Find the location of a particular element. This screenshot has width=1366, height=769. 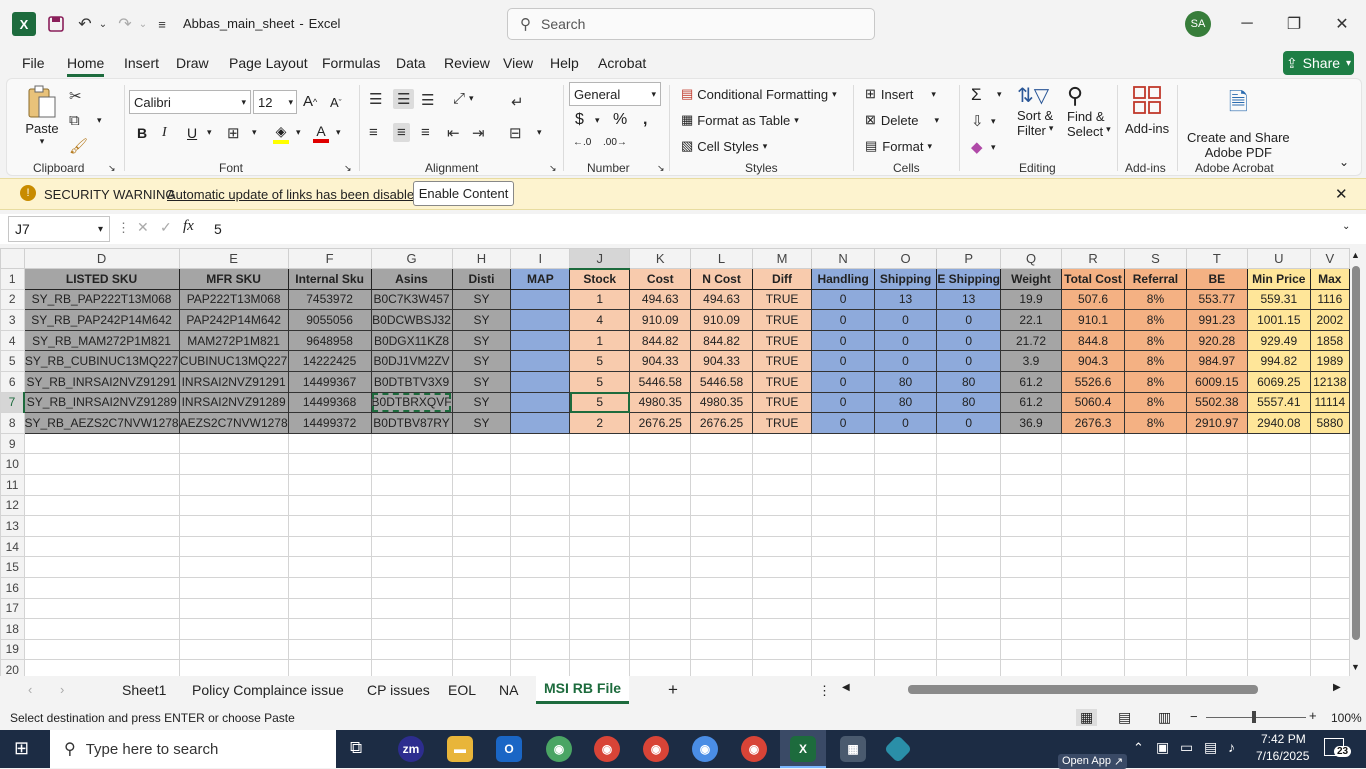

column-header-u: U is located at coordinates (1278, 258).